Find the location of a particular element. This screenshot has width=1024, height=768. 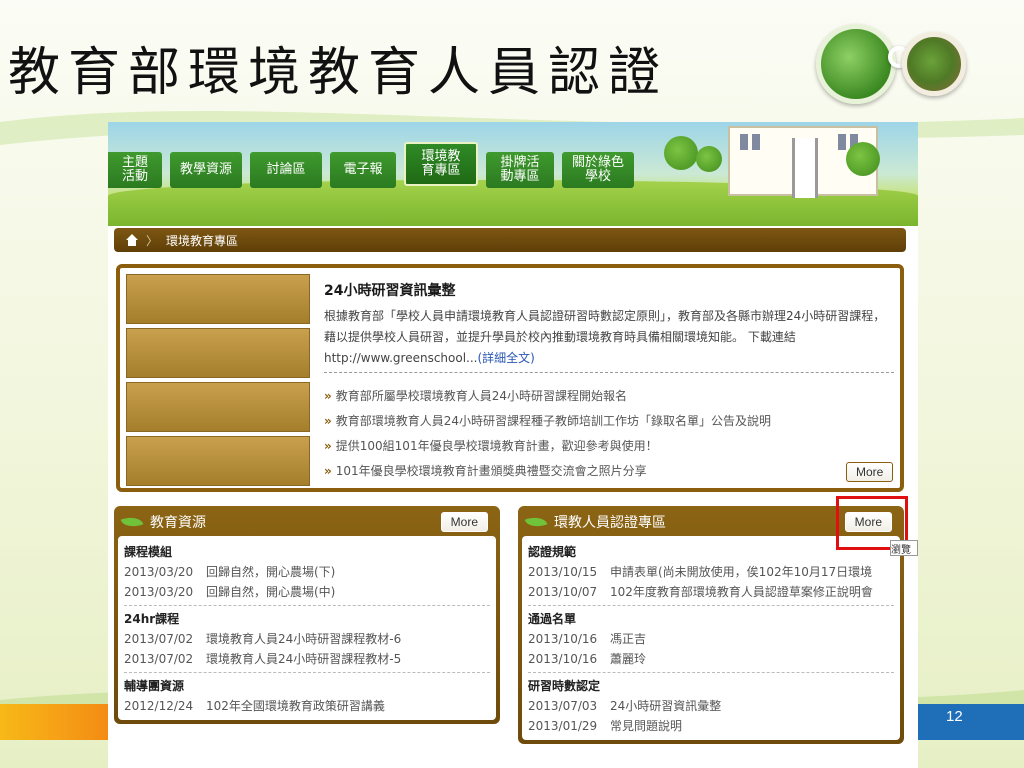

site-banner: 主題活動 教學資源 討論區 電子報 環境教育專區 掛牌活動專區 關於綠色學校 is located at coordinates (513, 174).